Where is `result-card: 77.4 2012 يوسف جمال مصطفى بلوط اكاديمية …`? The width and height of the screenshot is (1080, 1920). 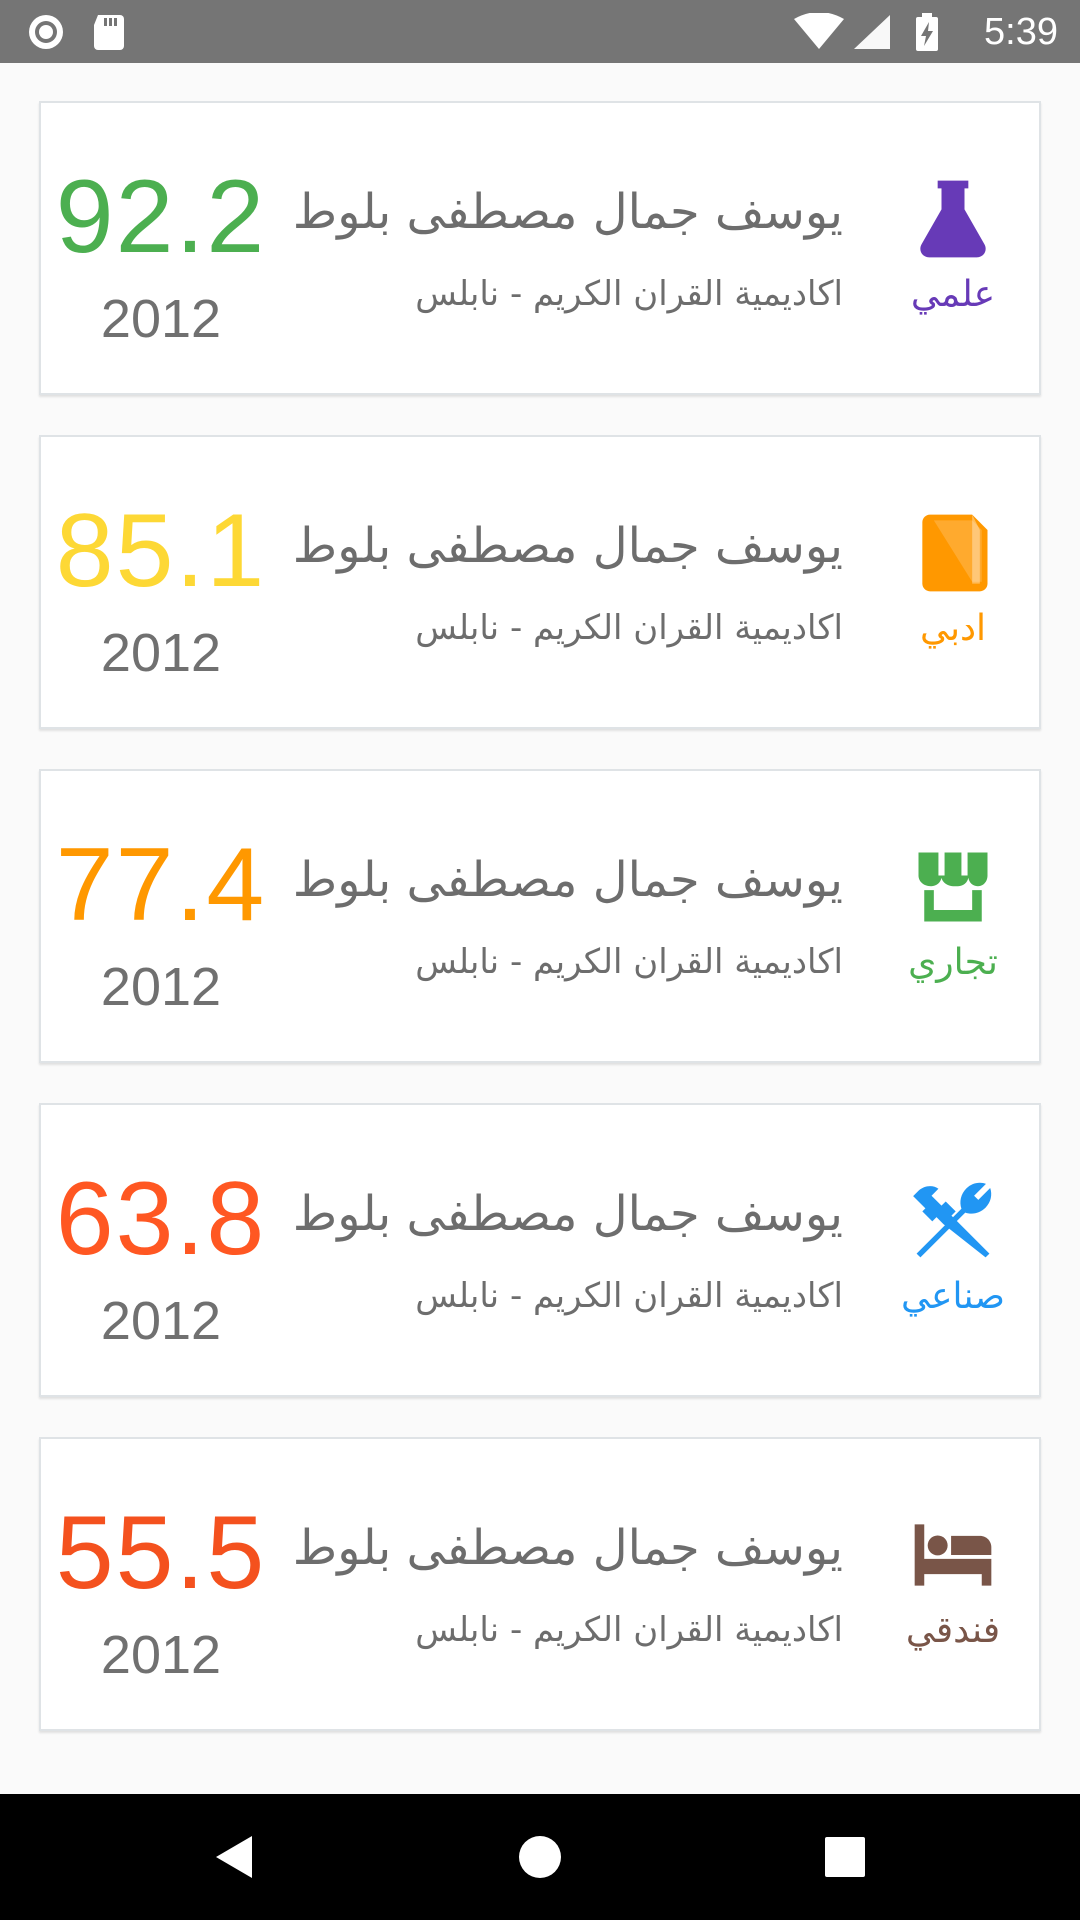
result-card: 77.4 2012 يوسف جمال مصطفى بلوط اكاديمية … is located at coordinates (540, 916).